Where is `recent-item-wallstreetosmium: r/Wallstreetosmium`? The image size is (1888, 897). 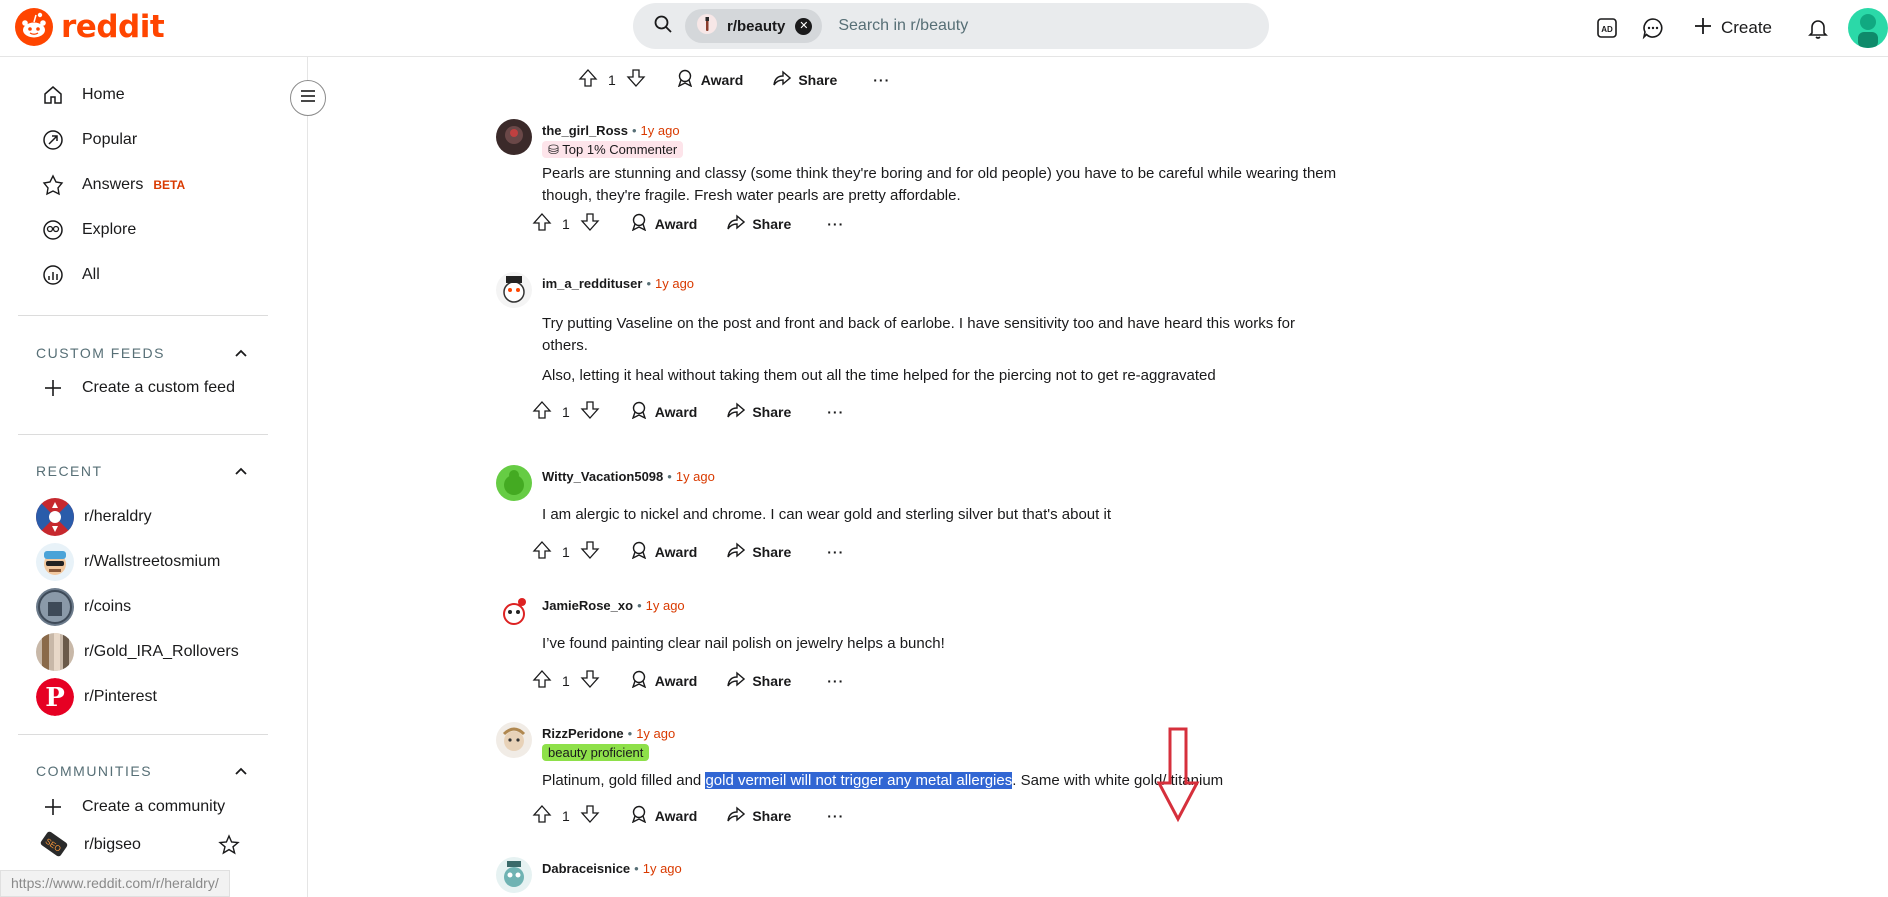
recent-item-wallstreetosmium: r/Wallstreetosmium is located at coordinates (128, 562).